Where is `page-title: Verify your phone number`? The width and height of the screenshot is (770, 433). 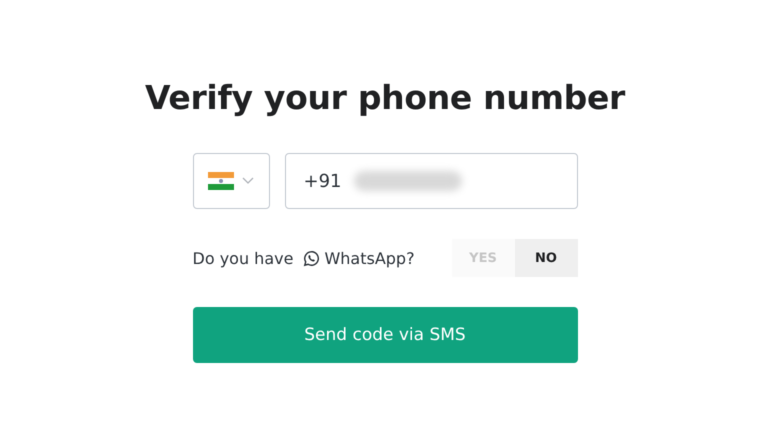 page-title: Verify your phone number is located at coordinates (385, 97).